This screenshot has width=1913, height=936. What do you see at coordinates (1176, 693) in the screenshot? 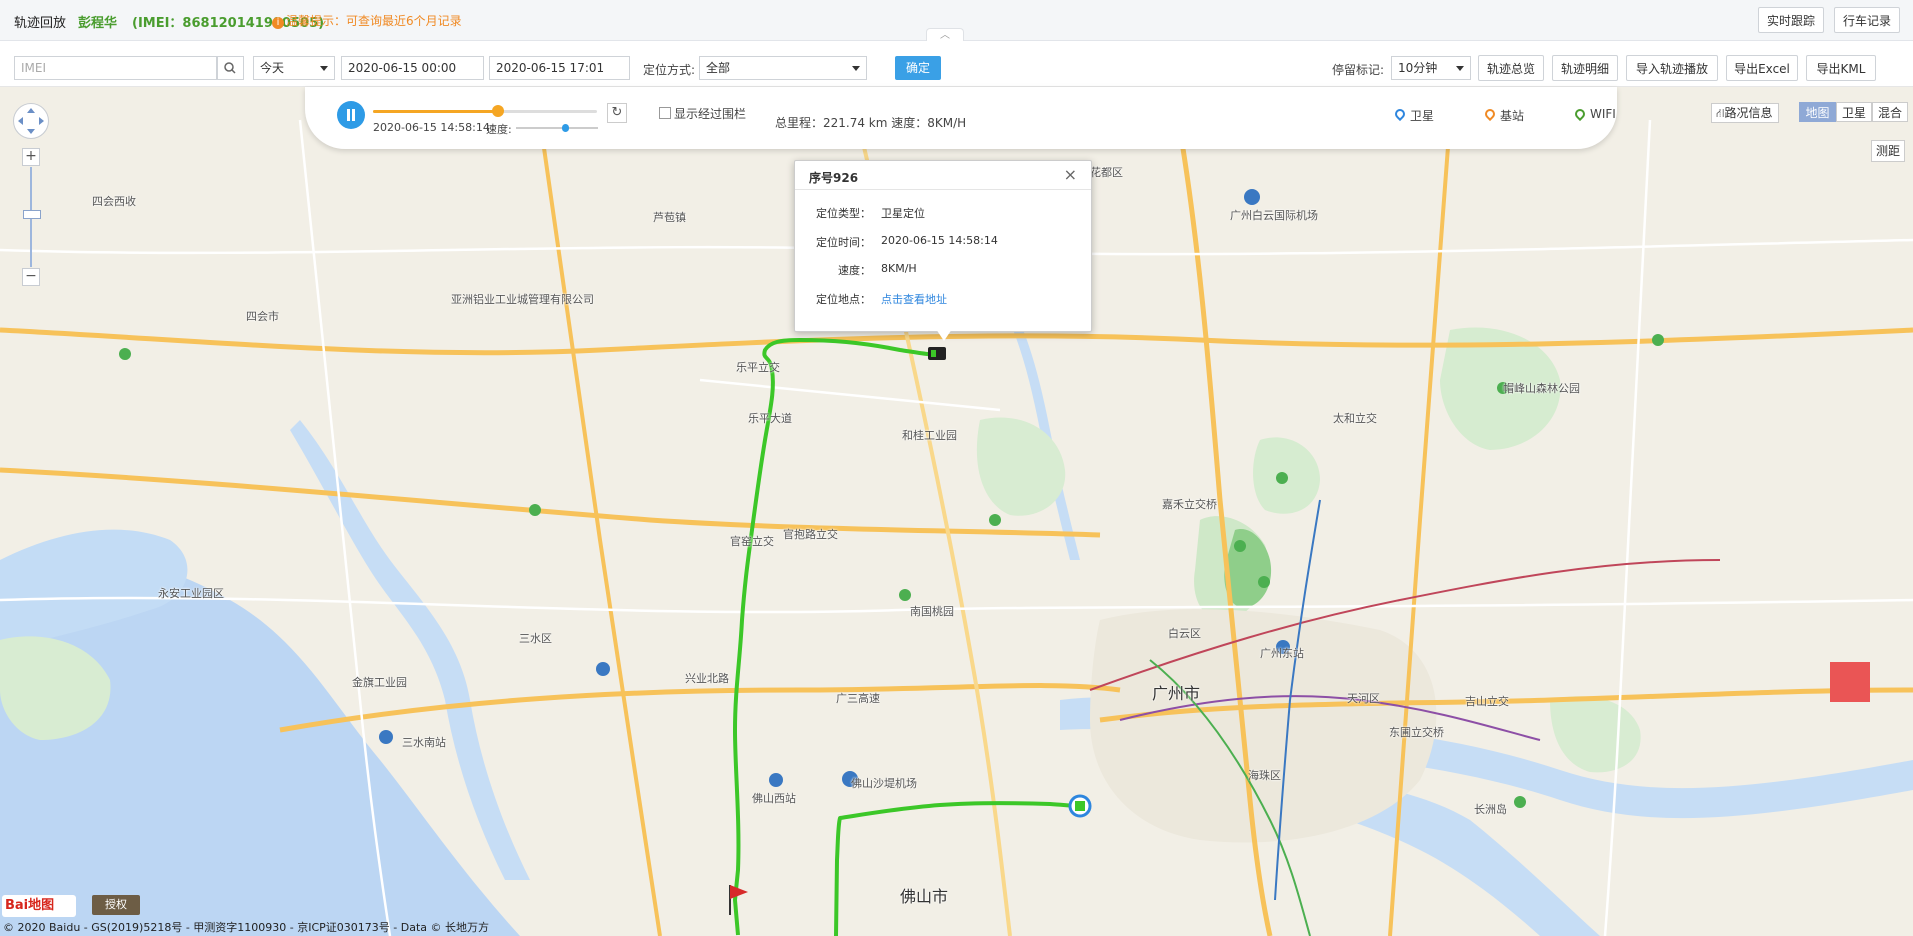
I see `map-place-label: 广州市` at bounding box center [1176, 693].